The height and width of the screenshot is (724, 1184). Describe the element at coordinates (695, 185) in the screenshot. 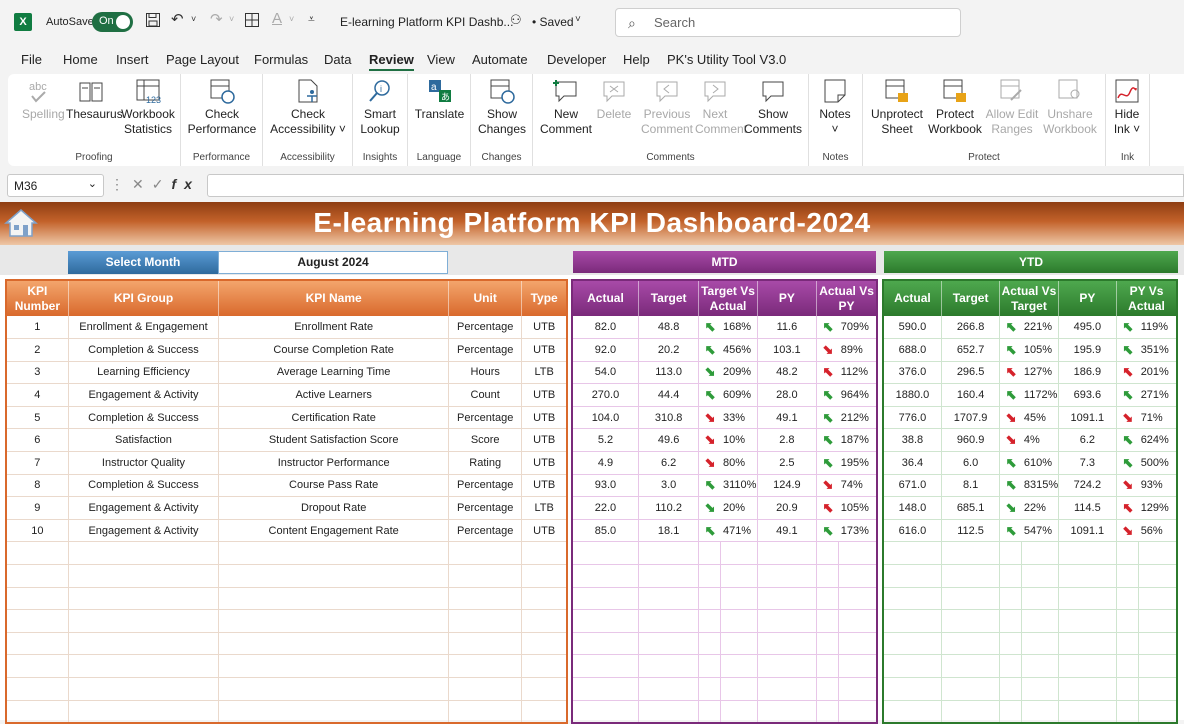

I see `formula-input` at that location.